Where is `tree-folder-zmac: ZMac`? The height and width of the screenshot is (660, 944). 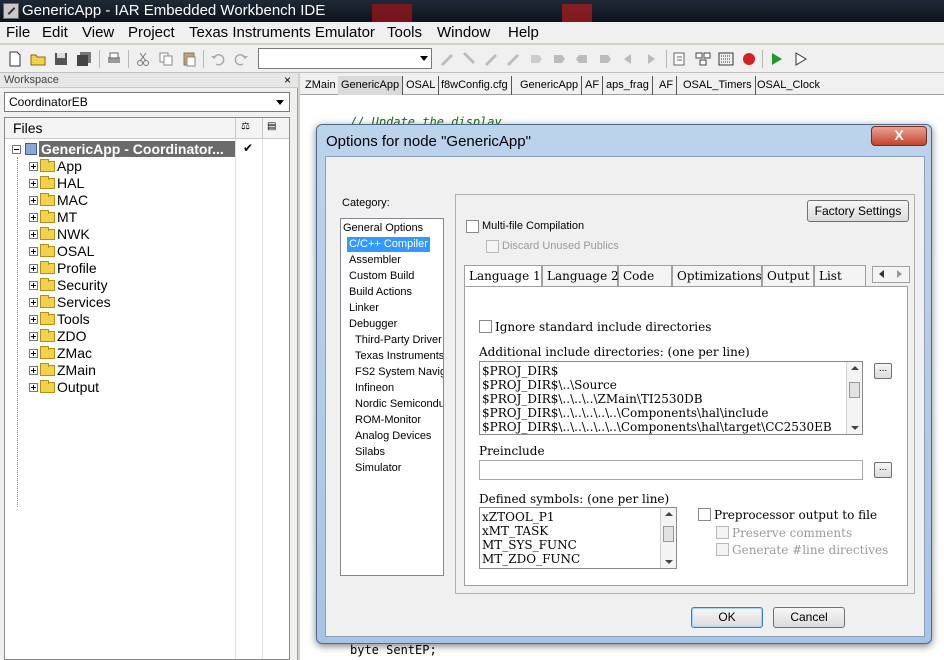 tree-folder-zmac: ZMac is located at coordinates (120, 353).